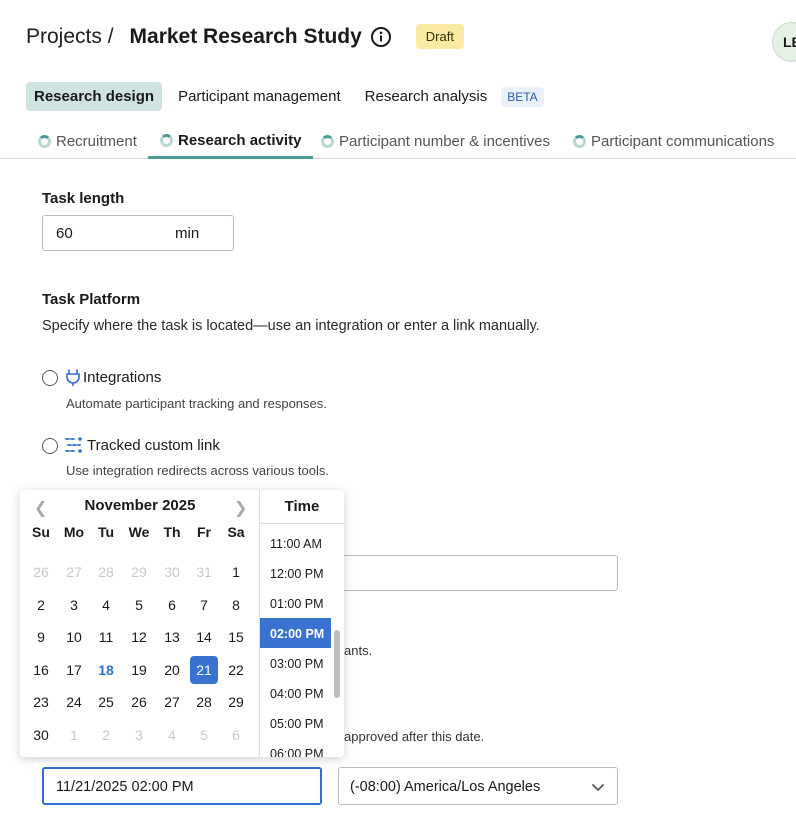  Describe the element at coordinates (414, 736) in the screenshot. I see `approval-note: approved after this date.` at that location.